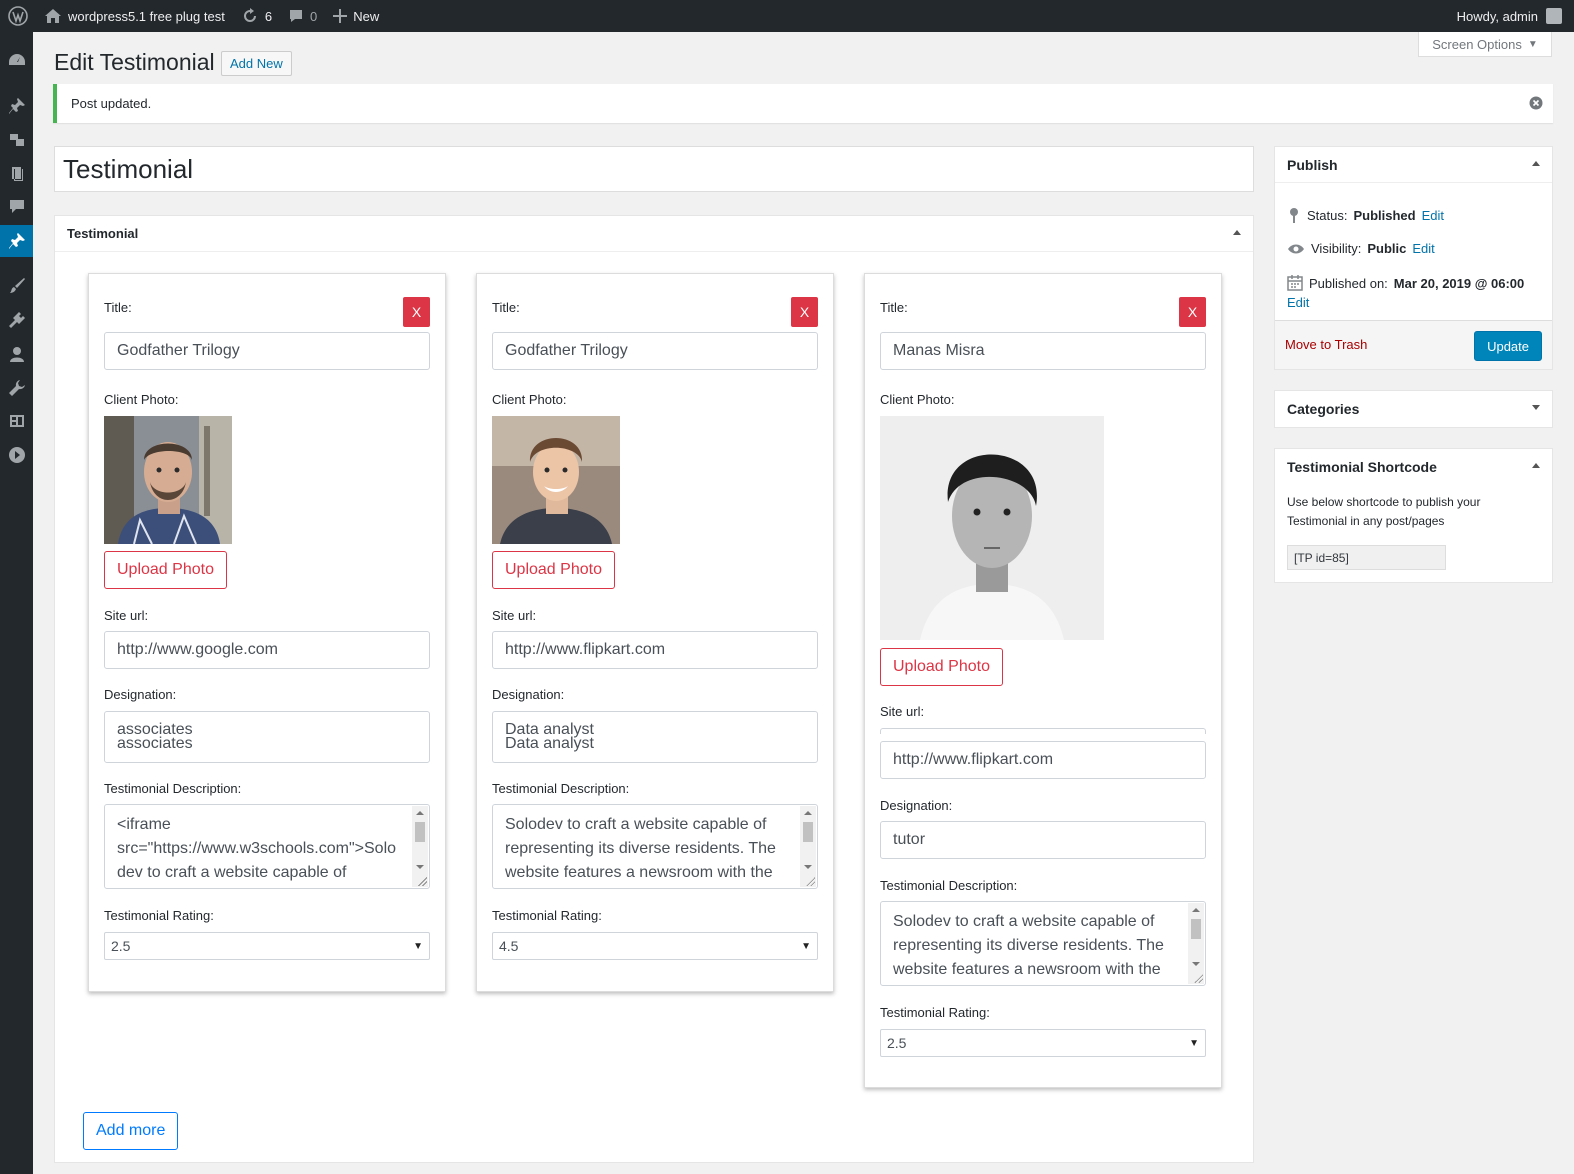 The image size is (1574, 1174). I want to click on expand-toggle-icon, so click(1536, 407).